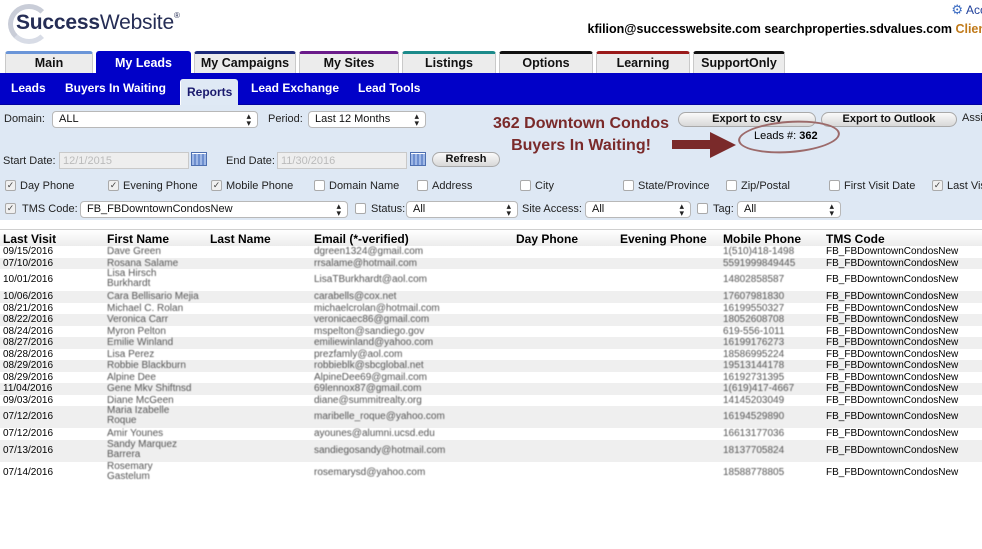 Image resolution: width=982 pixels, height=549 pixels. Describe the element at coordinates (355, 297) in the screenshot. I see `cell-email: carabells@cox.net` at that location.